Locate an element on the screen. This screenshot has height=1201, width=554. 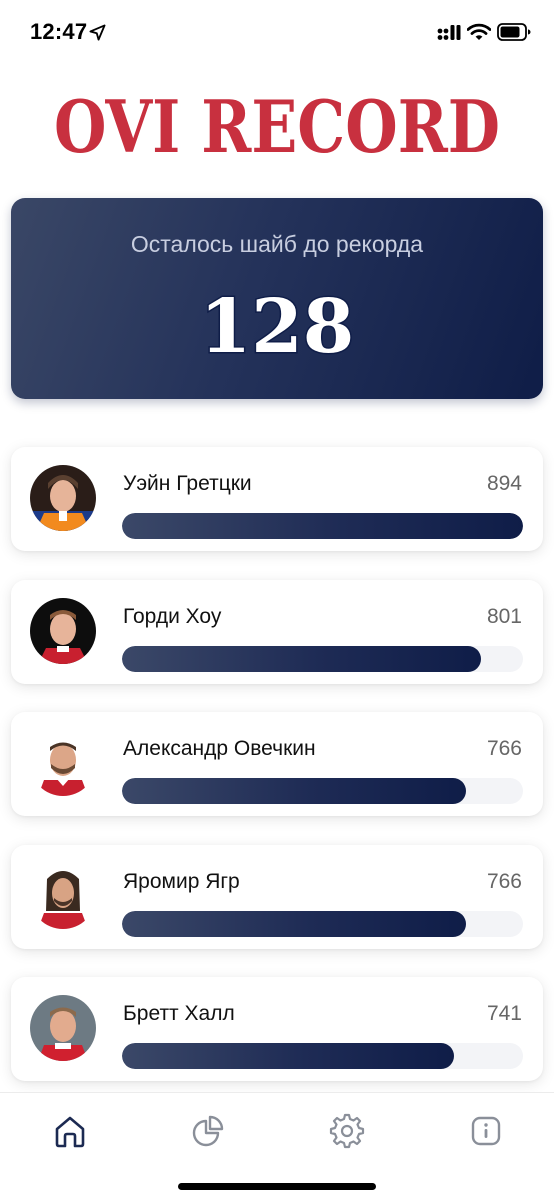
app-logo: OVI RECORD is located at coordinates (277, 128).